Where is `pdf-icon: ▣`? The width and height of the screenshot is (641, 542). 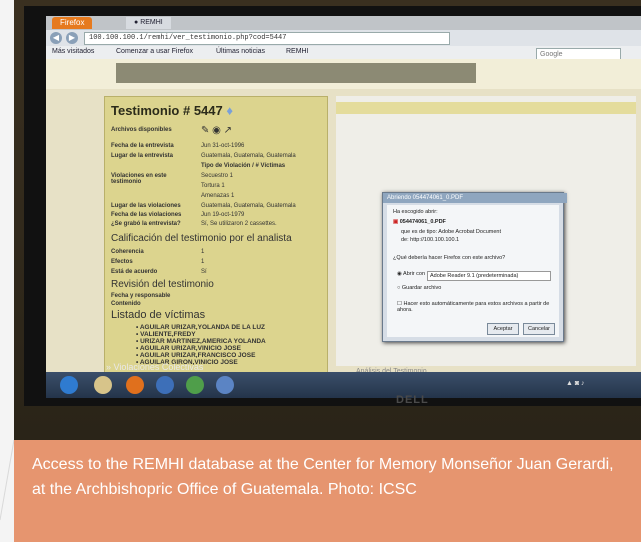 pdf-icon: ▣ is located at coordinates (396, 222).